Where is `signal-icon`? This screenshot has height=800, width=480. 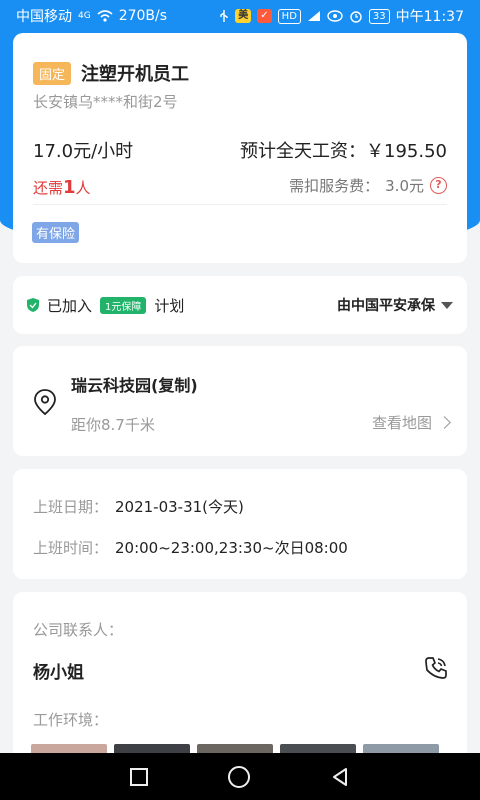
signal-icon is located at coordinates (313, 16).